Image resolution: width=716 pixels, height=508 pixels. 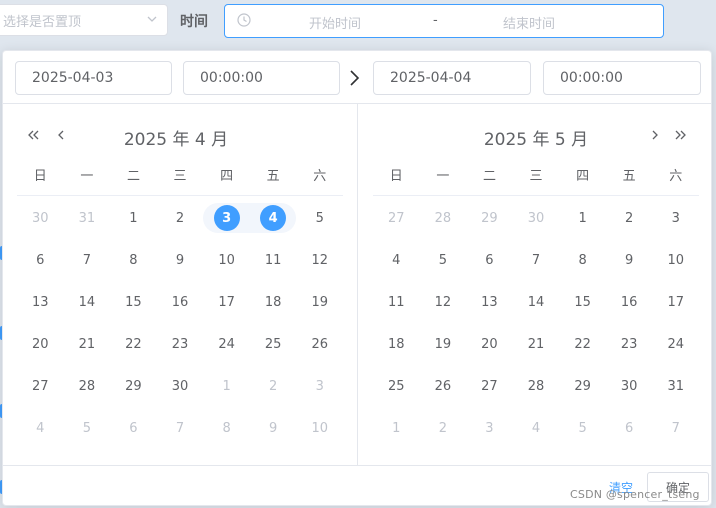 I want to click on day-number: 17, so click(x=226, y=302).